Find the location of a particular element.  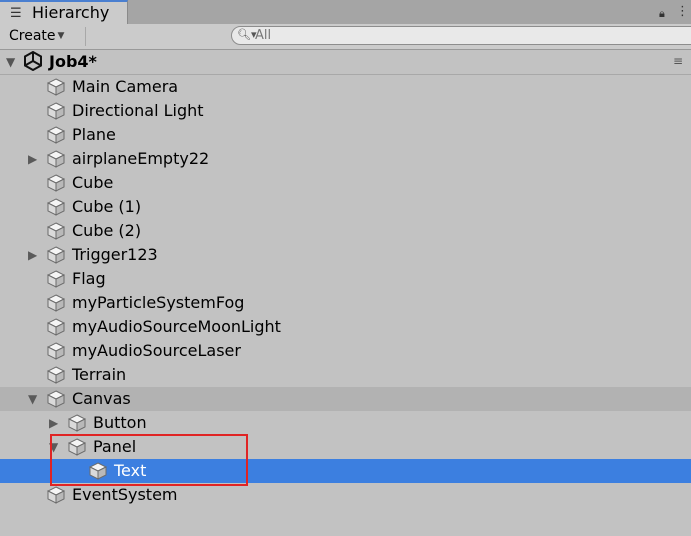

hierarchy-row: EventSystem is located at coordinates (345, 495).